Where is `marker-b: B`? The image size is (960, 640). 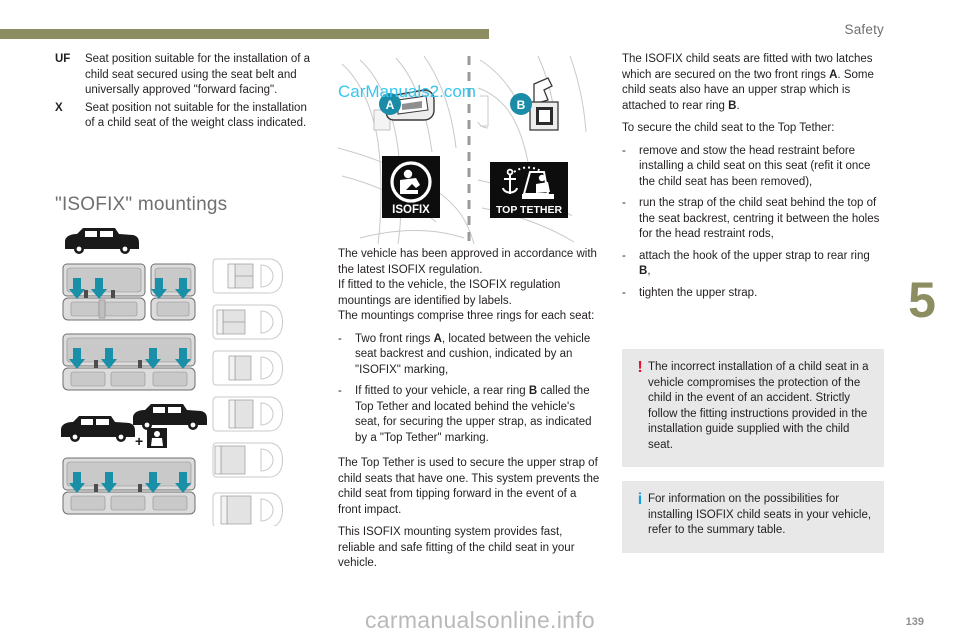
marker-b: B is located at coordinates (521, 104).